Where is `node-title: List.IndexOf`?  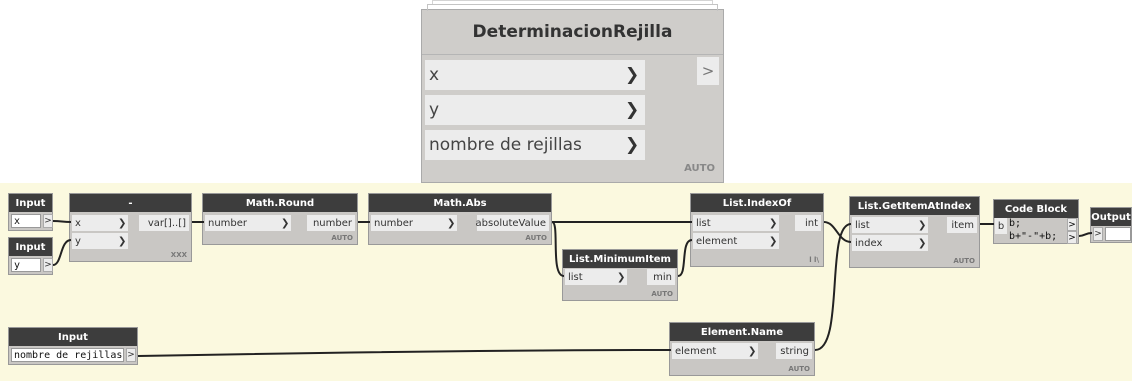
node-title: List.IndexOf is located at coordinates (757, 203).